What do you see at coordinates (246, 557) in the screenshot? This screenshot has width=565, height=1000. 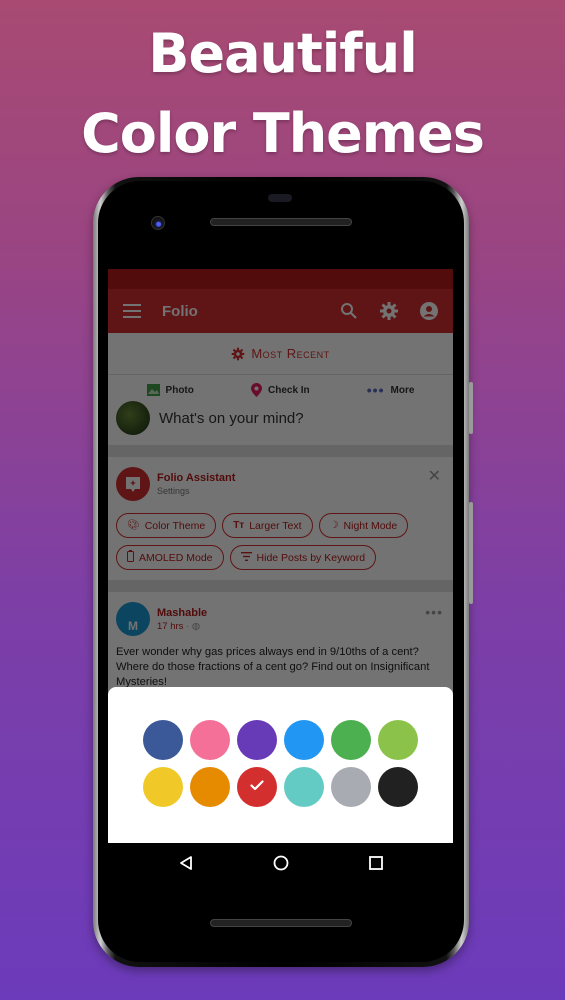 I see `filter-icon` at bounding box center [246, 557].